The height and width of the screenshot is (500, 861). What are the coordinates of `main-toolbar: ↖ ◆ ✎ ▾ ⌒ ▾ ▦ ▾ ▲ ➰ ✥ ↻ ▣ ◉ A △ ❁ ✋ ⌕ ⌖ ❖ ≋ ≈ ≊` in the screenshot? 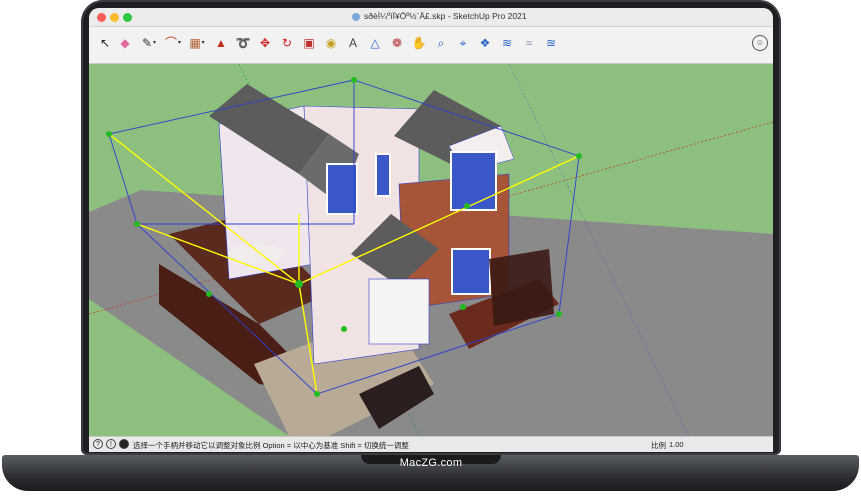 It's located at (431, 45).